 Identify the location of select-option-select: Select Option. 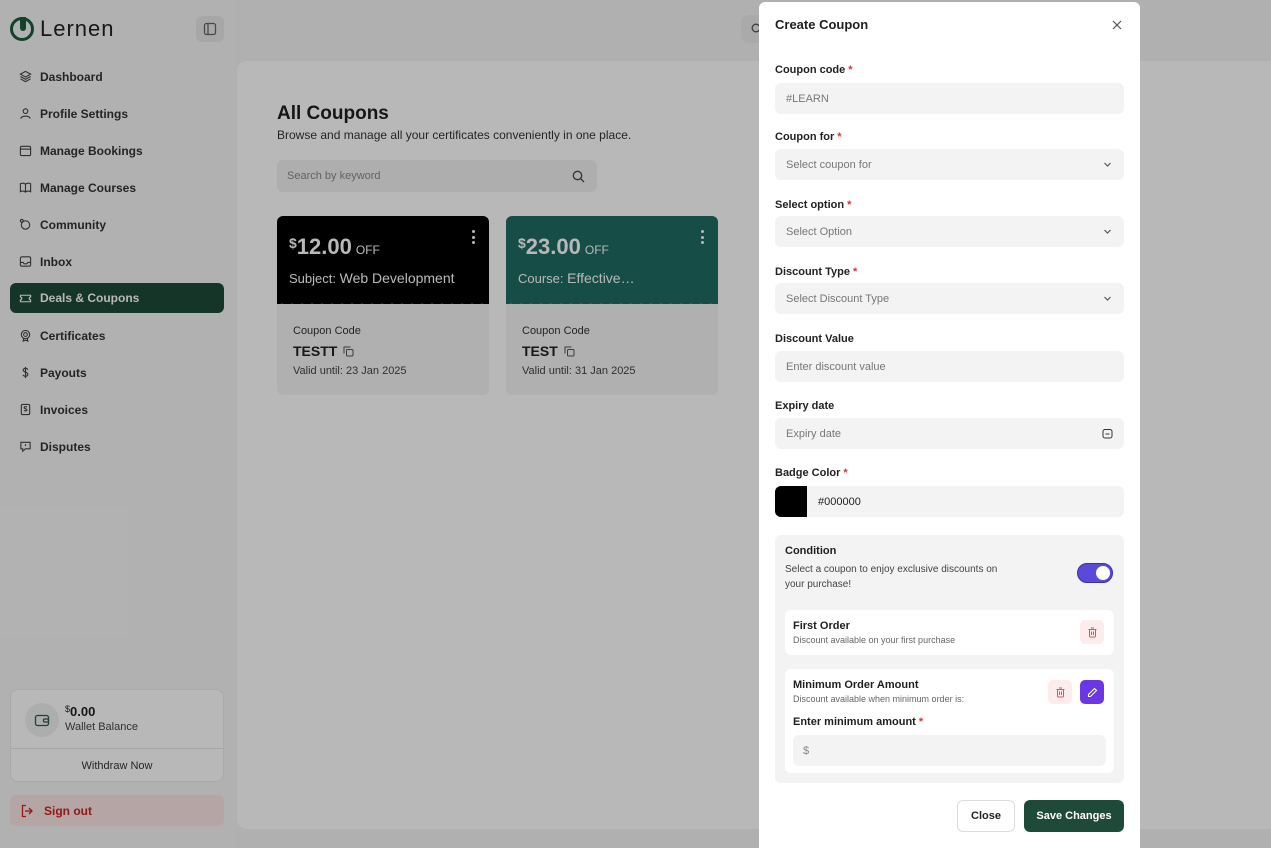
(949, 231).